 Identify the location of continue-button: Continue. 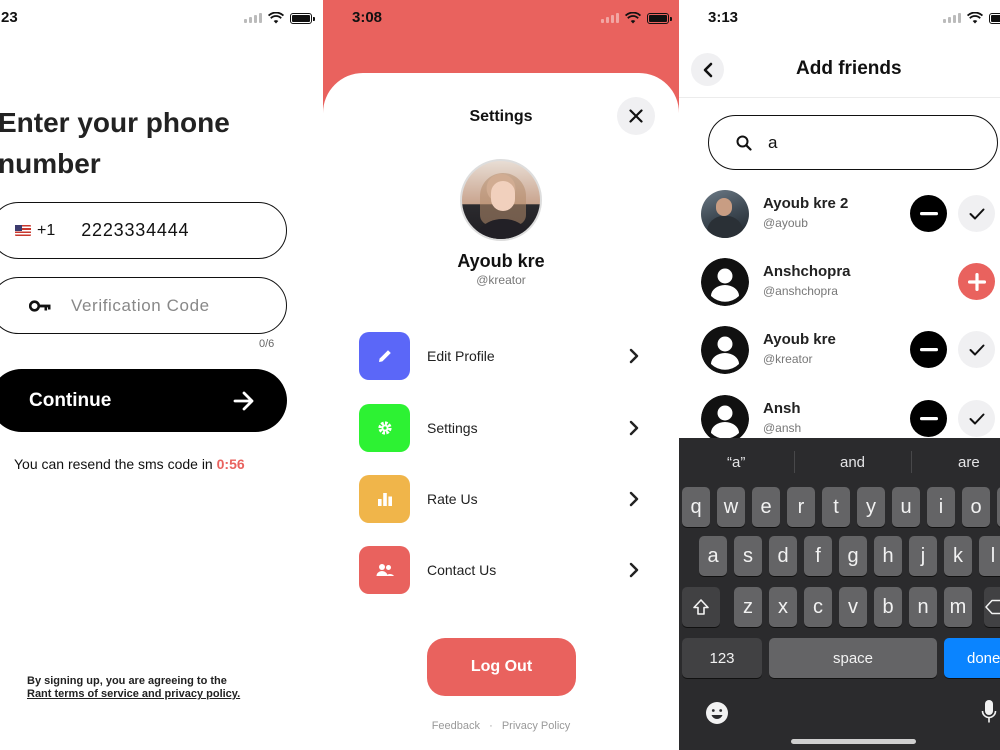
(143, 400).